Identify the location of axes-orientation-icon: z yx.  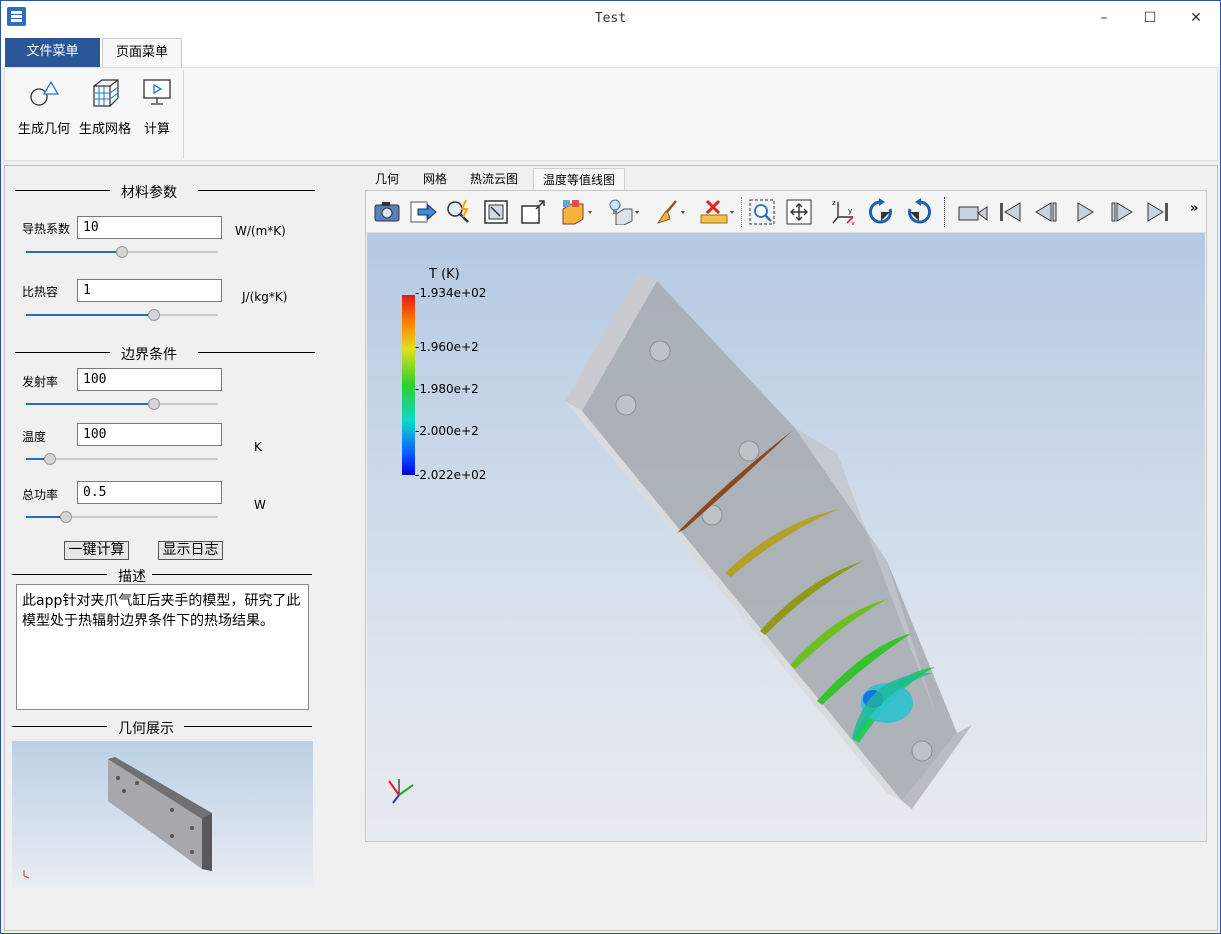
(844, 211).